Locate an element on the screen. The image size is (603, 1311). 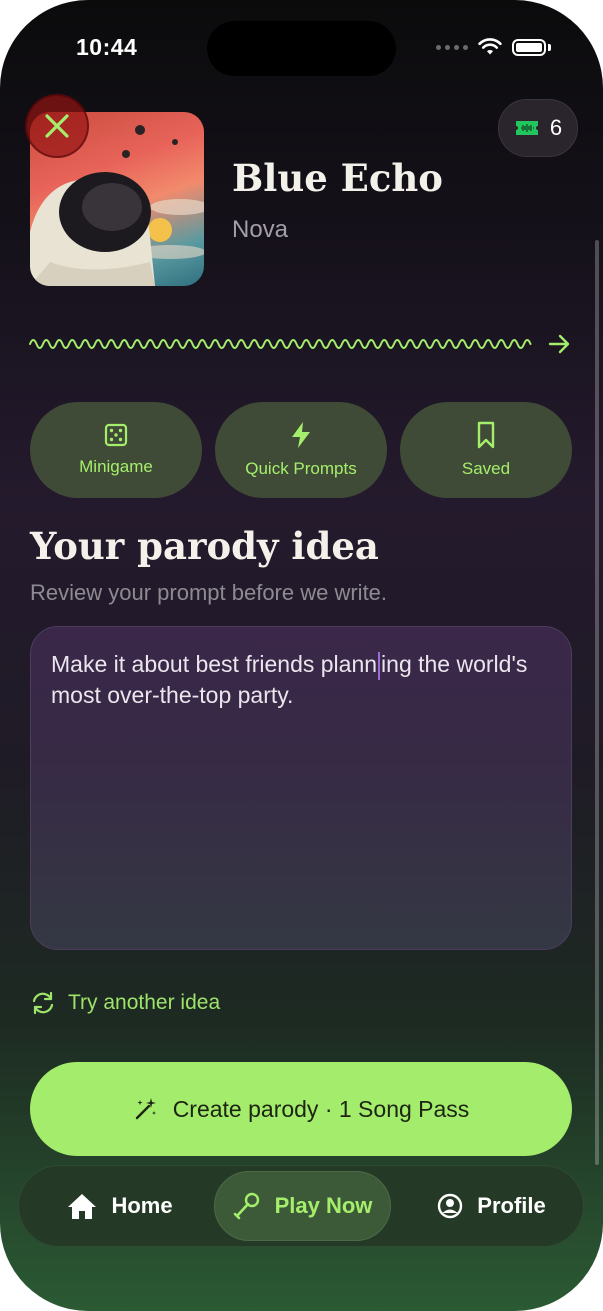
page-heading: Your parody idea is located at coordinates (204, 546).